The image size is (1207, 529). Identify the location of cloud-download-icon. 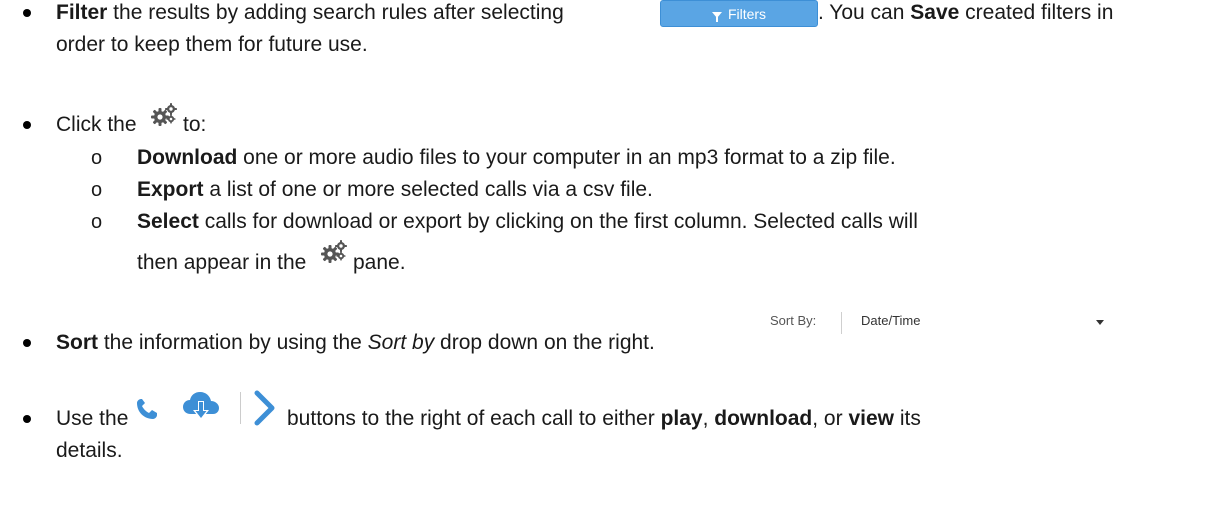
(201, 410).